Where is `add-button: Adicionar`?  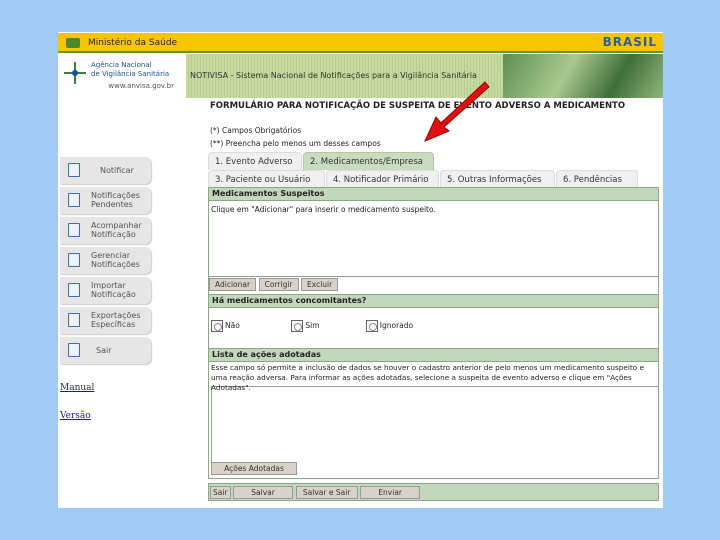
add-button: Adicionar is located at coordinates (233, 284).